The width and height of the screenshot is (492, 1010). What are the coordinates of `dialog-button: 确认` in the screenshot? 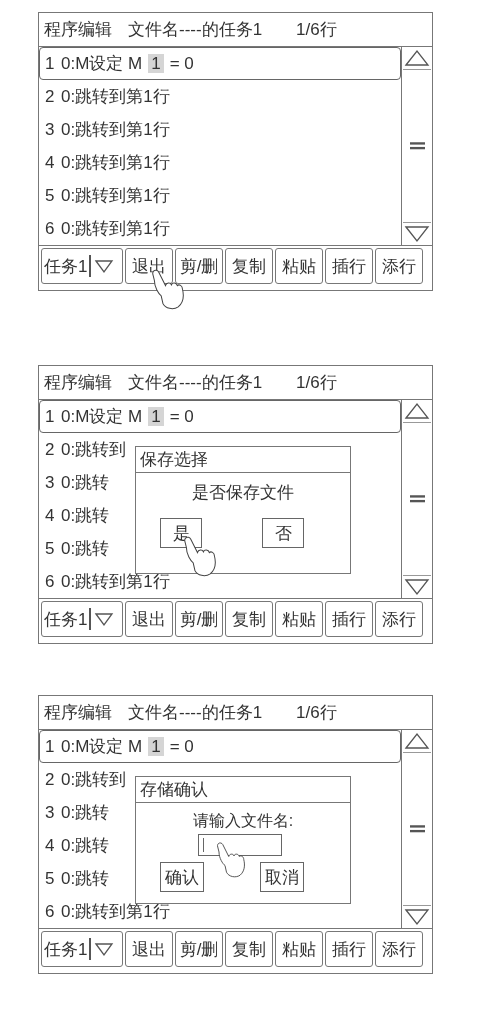 It's located at (182, 877).